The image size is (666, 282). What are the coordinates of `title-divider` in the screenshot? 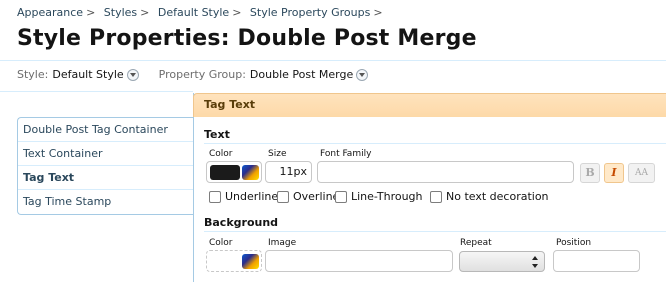 It's located at (333, 60).